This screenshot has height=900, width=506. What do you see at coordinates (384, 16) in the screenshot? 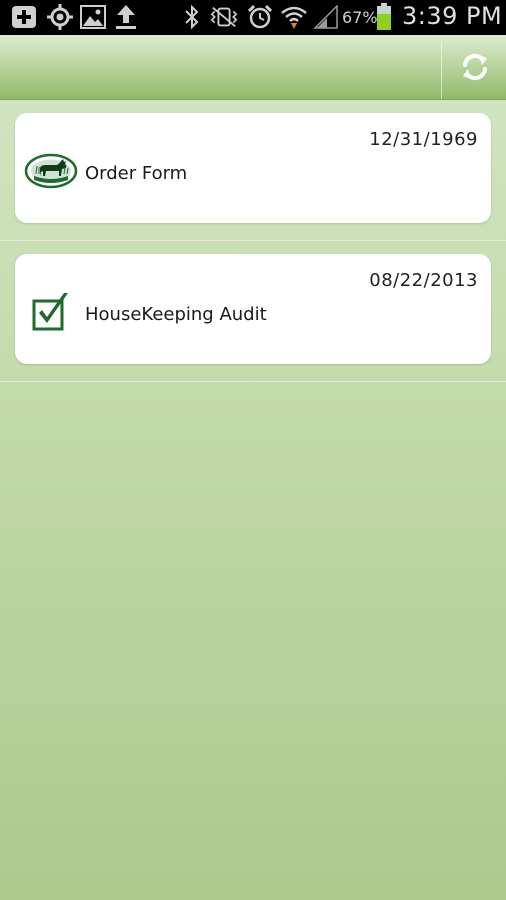
I see `battery-icon` at bounding box center [384, 16].